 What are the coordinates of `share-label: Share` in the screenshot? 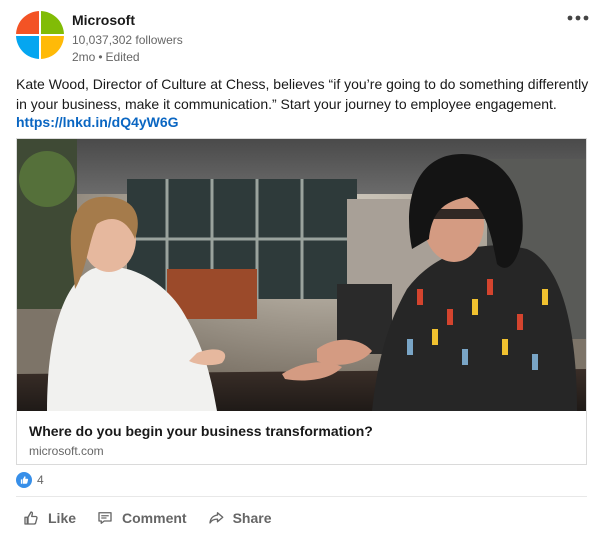 It's located at (252, 518).